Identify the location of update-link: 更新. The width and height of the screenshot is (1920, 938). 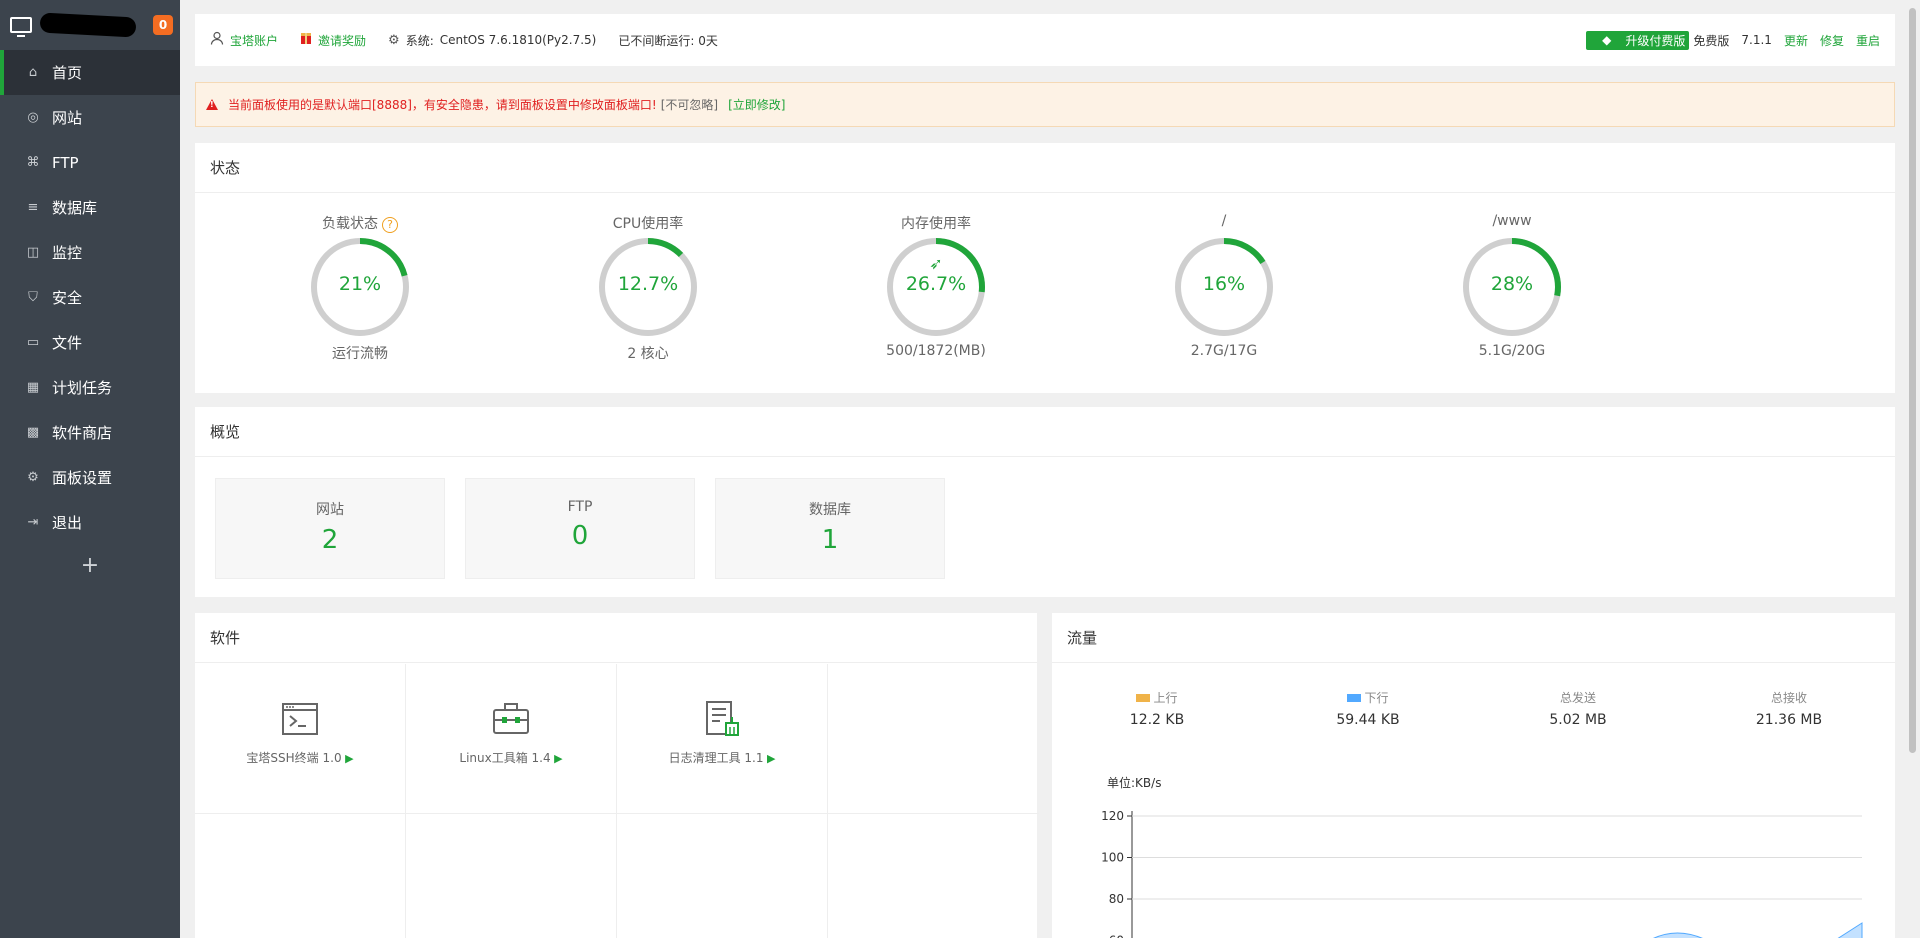
(1796, 40).